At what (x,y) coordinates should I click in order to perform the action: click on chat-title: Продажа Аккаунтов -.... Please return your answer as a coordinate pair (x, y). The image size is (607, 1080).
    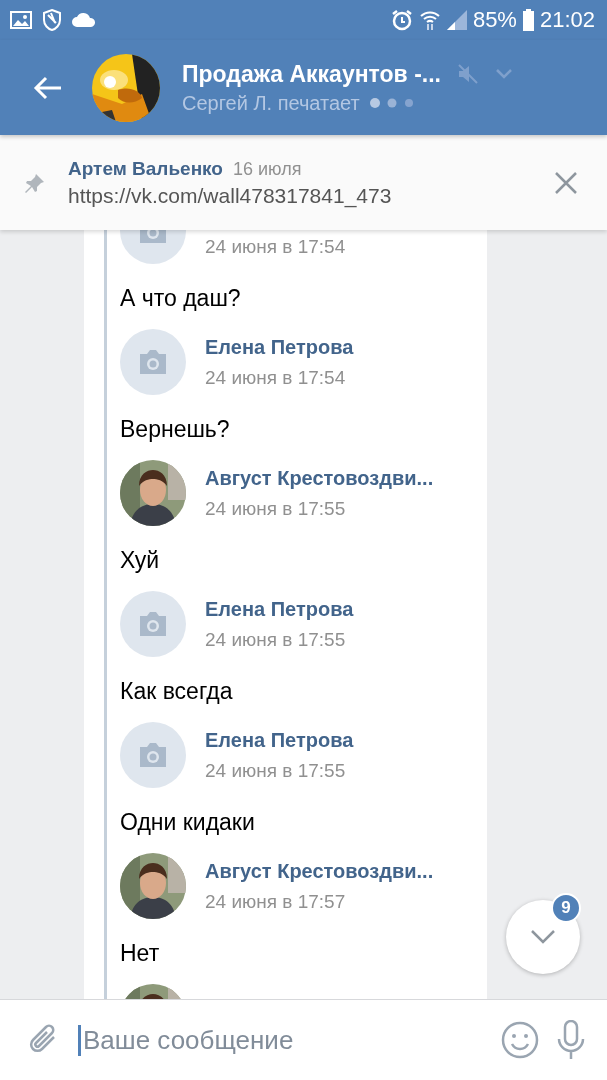
    Looking at the image, I should click on (311, 74).